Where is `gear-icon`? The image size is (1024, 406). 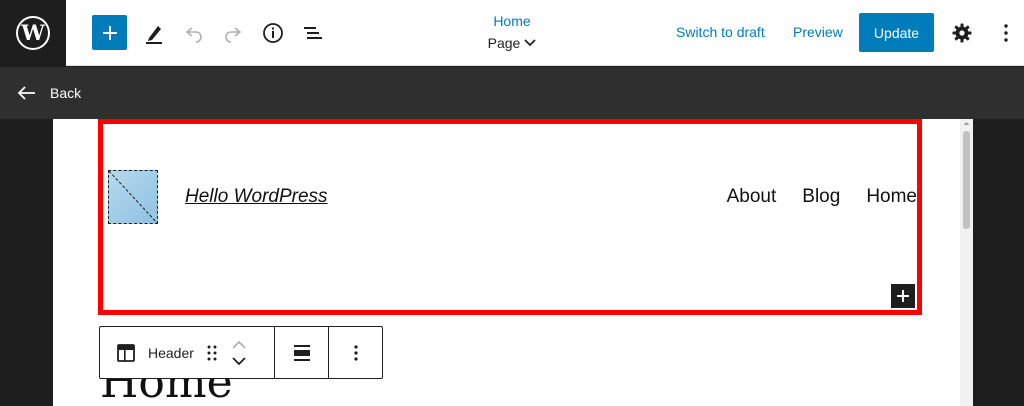
gear-icon is located at coordinates (962, 33).